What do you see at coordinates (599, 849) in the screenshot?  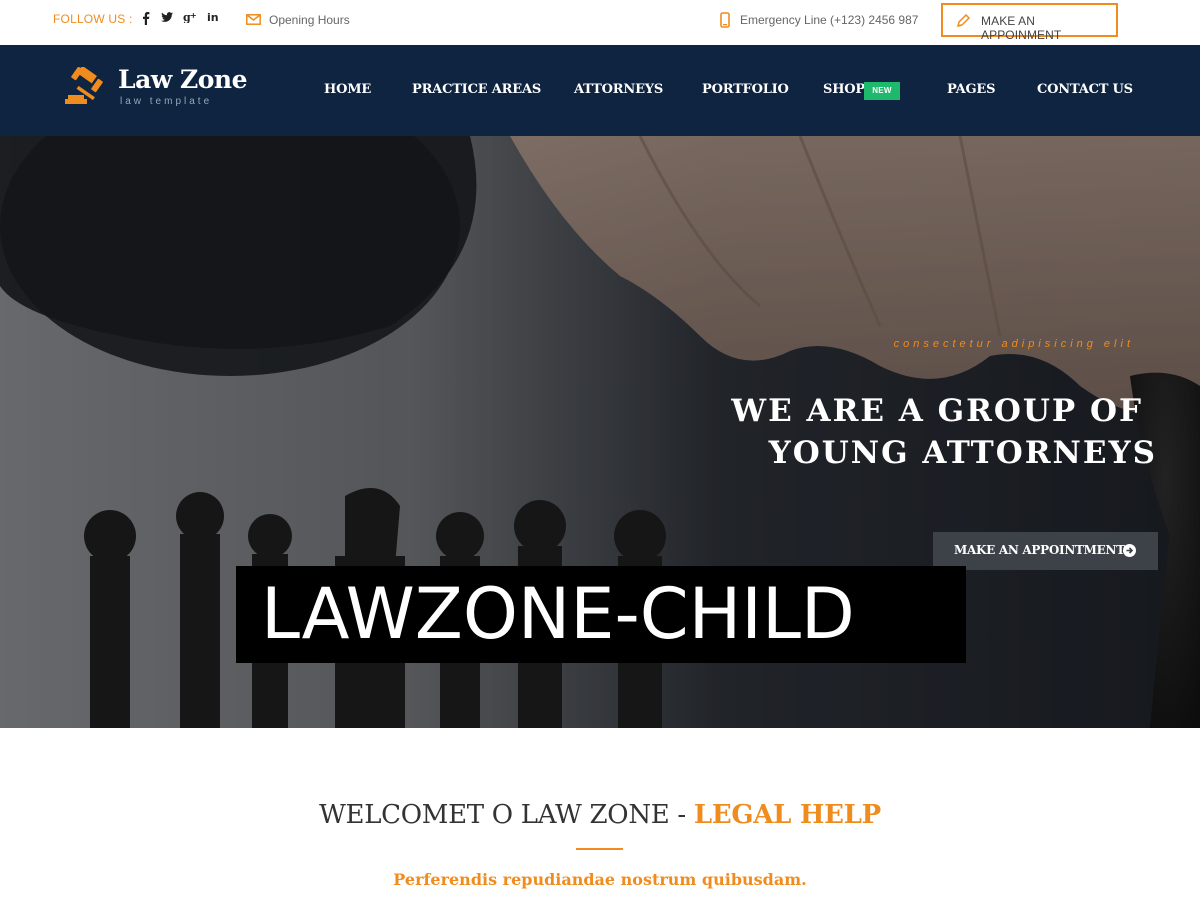 I see `welcome-divider` at bounding box center [599, 849].